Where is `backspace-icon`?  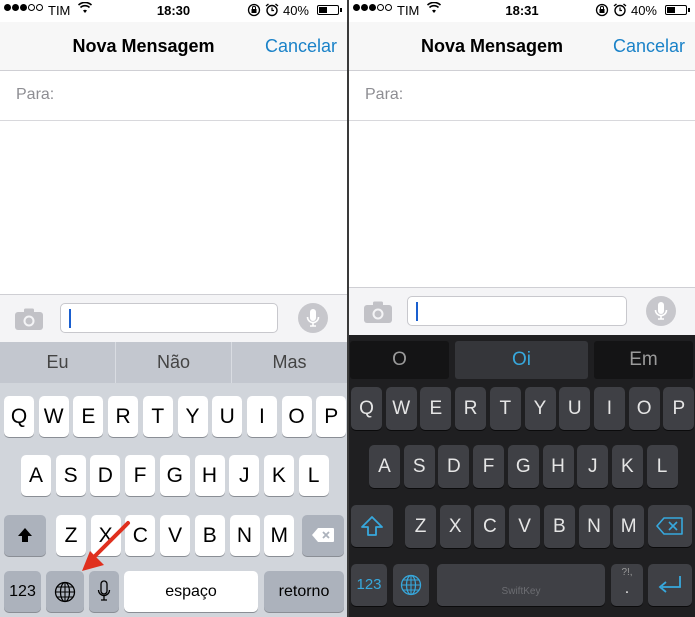 backspace-icon is located at coordinates (323, 535).